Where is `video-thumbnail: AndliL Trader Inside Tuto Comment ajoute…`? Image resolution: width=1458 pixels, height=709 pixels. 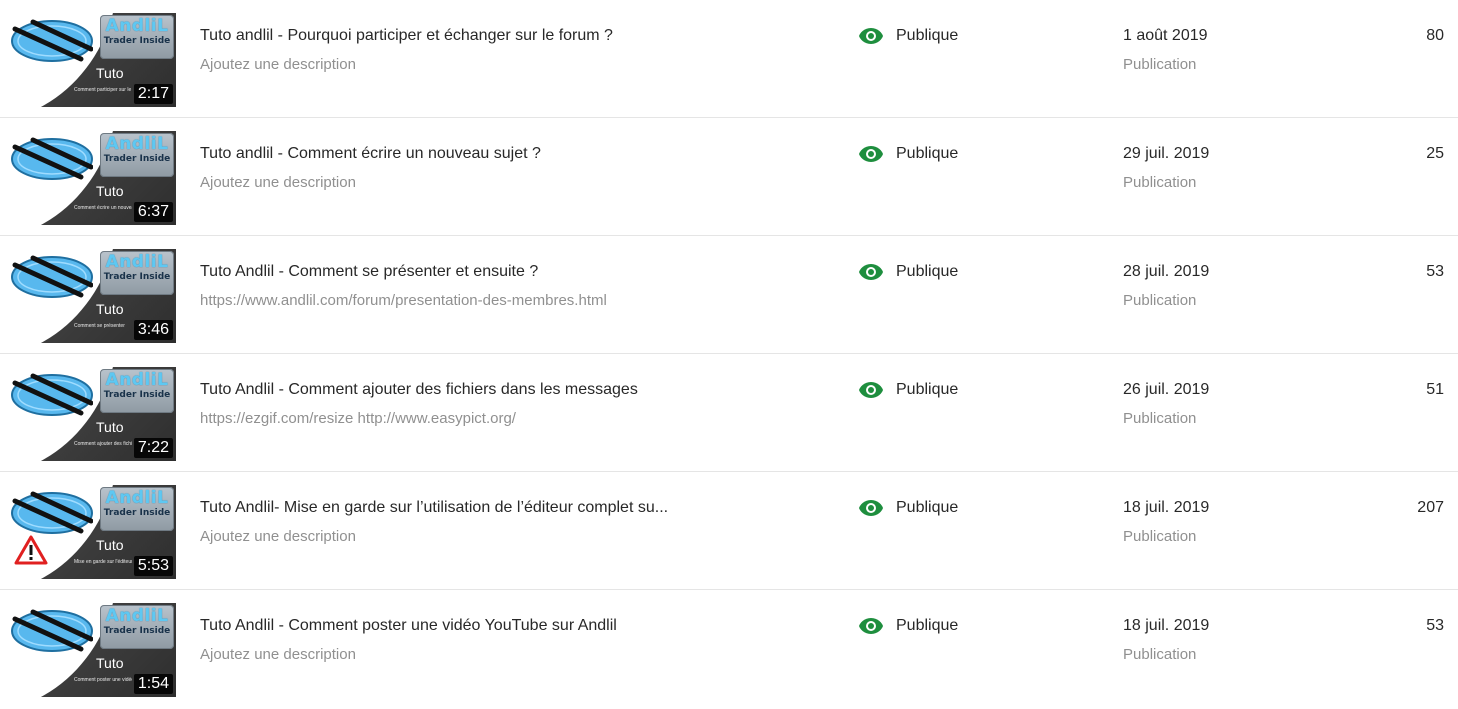 video-thumbnail: AndliL Trader Inside Tuto Comment ajoute… is located at coordinates (92, 414).